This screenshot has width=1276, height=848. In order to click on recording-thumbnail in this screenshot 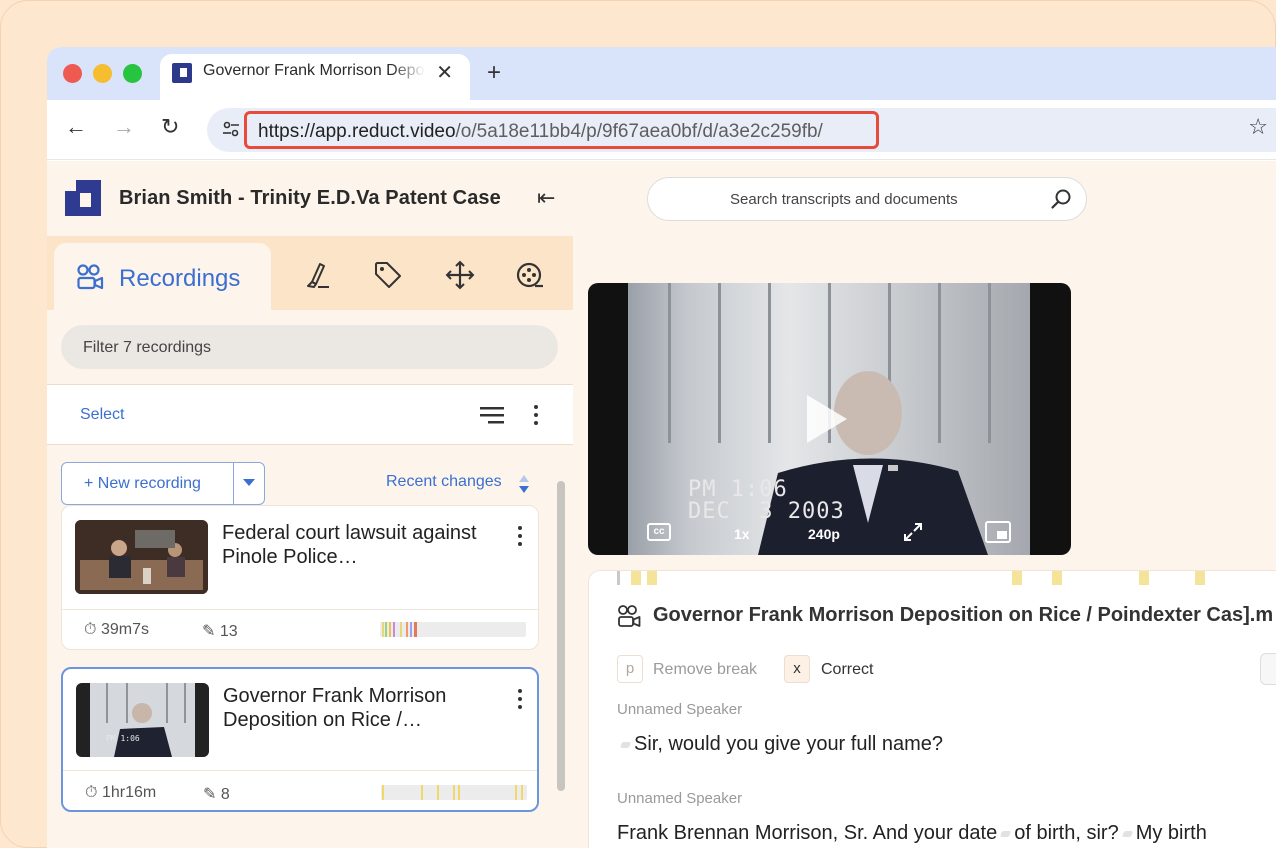, I will do `click(141, 557)`.